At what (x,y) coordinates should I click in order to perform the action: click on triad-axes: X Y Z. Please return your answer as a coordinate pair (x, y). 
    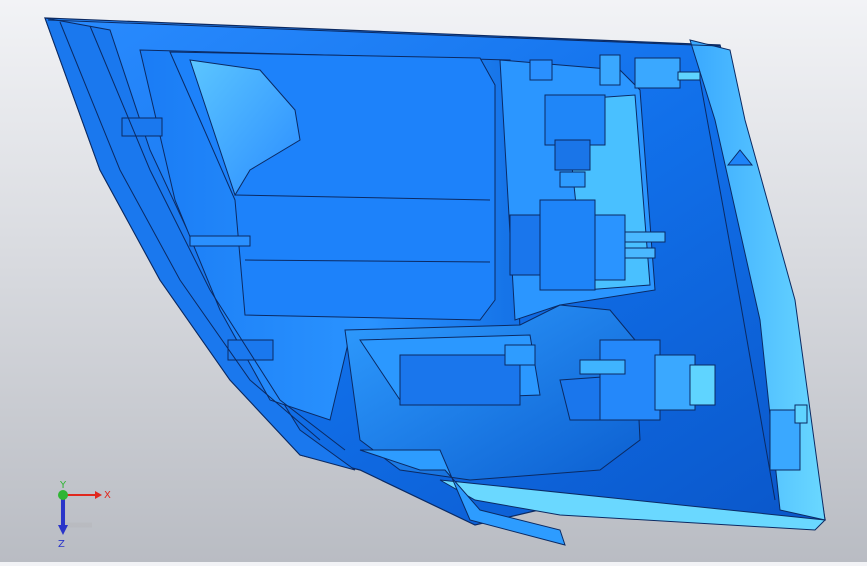
    Looking at the image, I should click on (84, 515).